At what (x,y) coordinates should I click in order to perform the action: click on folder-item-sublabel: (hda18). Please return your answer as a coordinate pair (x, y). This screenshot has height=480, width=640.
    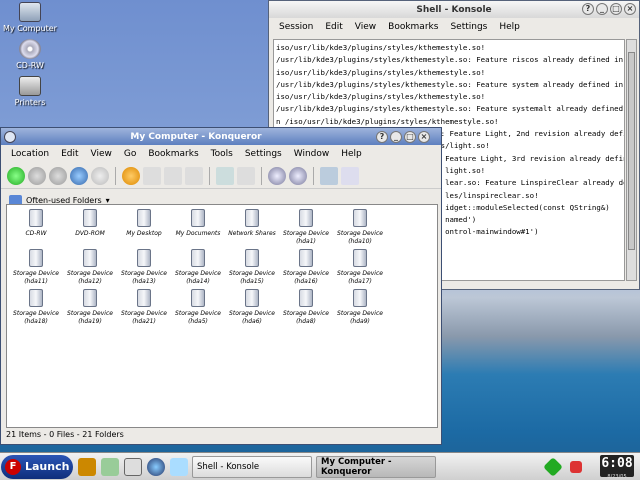
    Looking at the image, I should click on (36, 321).